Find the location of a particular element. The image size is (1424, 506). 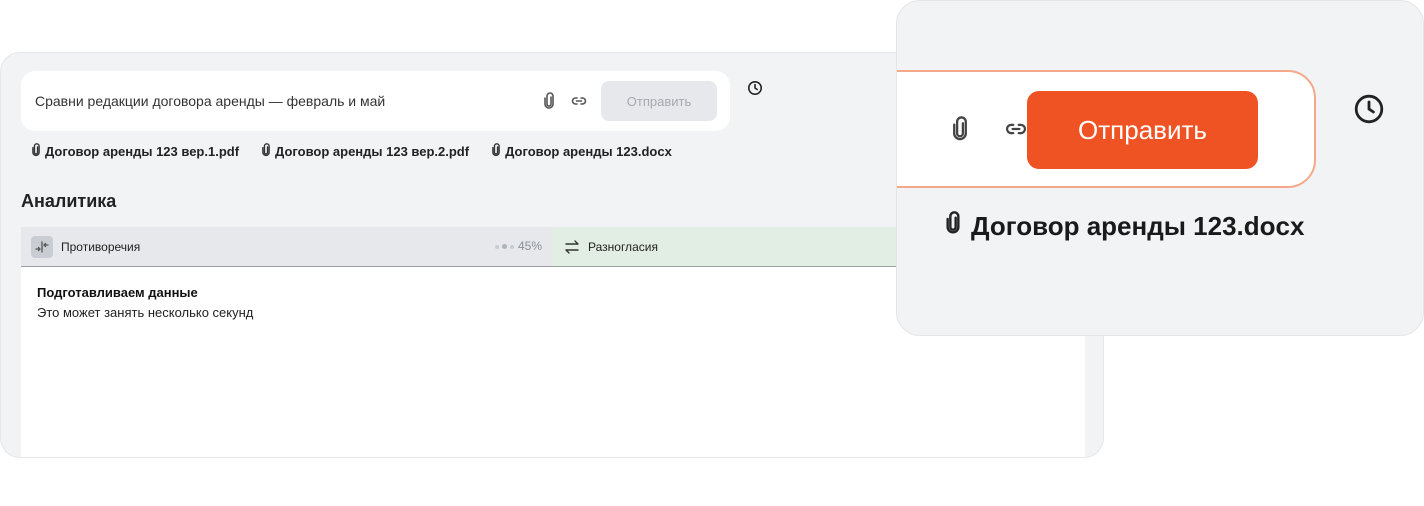

attachment-name: Договор аренды 123 вер.1.pdf is located at coordinates (142, 151).